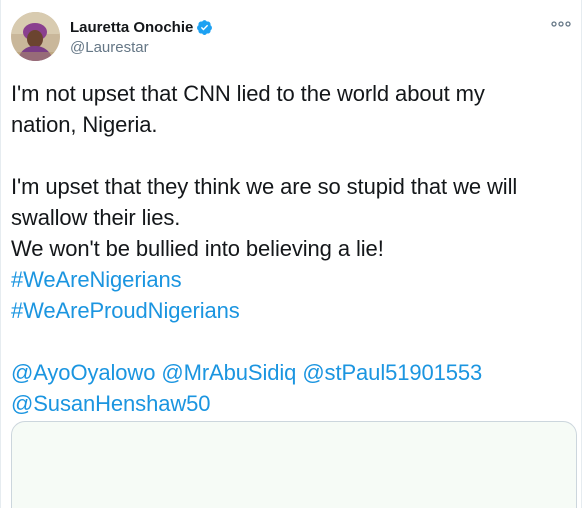  I want to click on mention-link: @stPaul51901553, so click(392, 372).